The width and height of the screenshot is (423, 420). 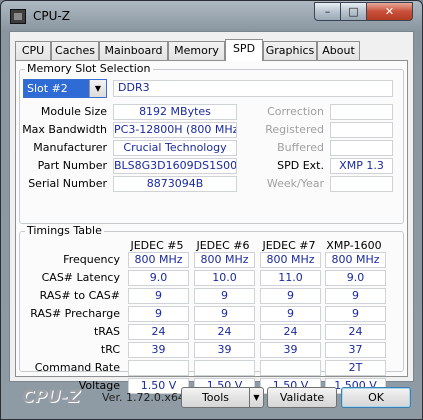 What do you see at coordinates (300, 147) in the screenshot?
I see `buffered-label: Buffered` at bounding box center [300, 147].